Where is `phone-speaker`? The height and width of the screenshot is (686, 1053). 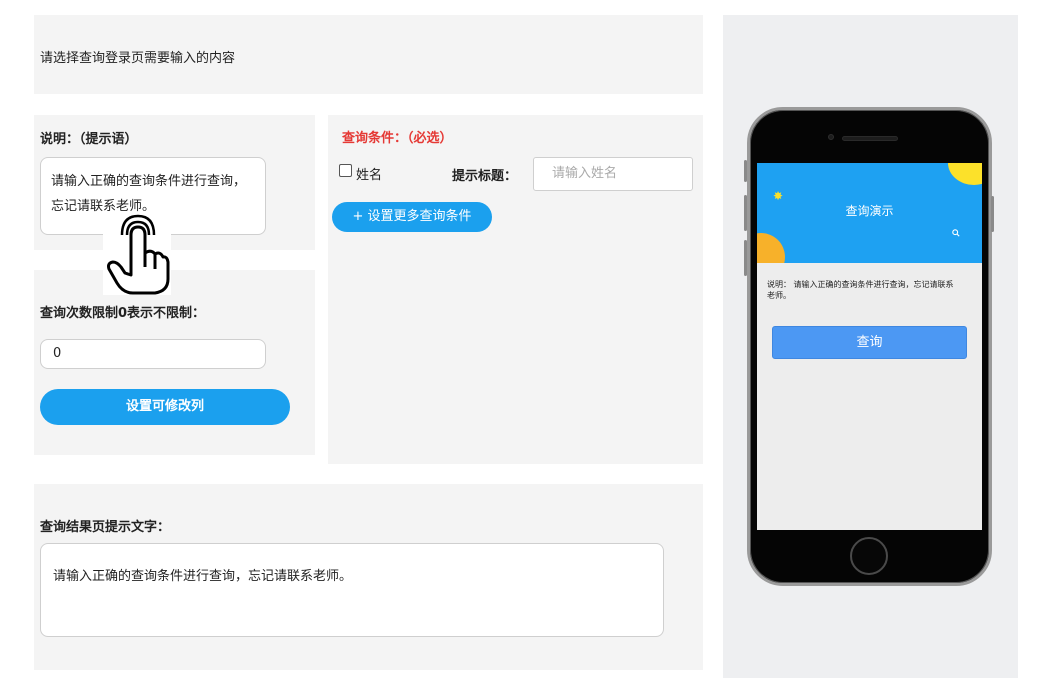
phone-speaker is located at coordinates (870, 138).